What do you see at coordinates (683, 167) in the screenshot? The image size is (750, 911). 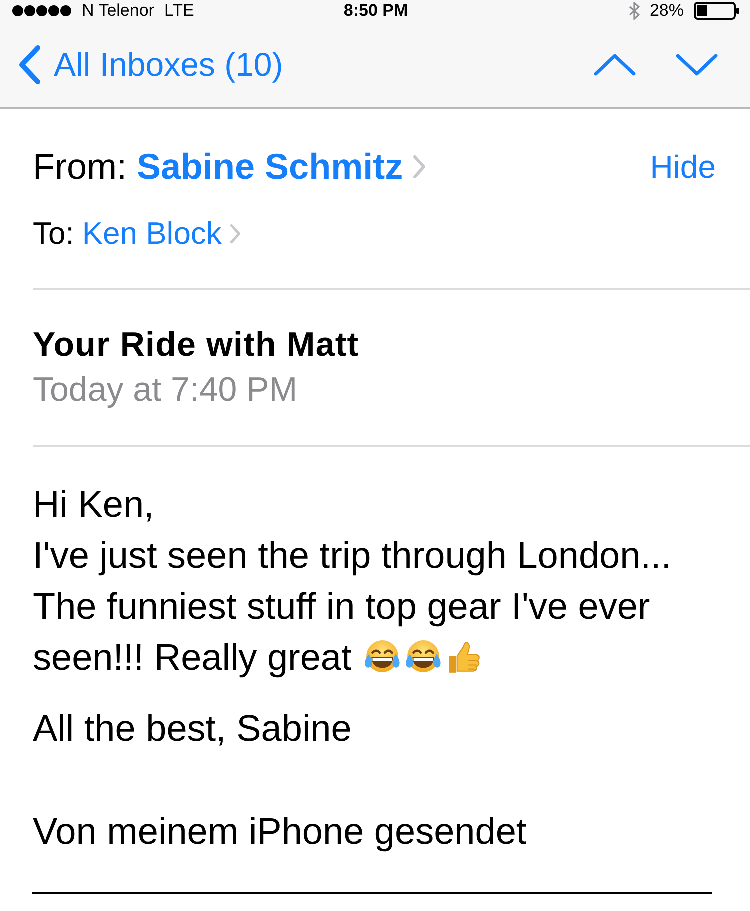 I see `hide-link: Hide` at bounding box center [683, 167].